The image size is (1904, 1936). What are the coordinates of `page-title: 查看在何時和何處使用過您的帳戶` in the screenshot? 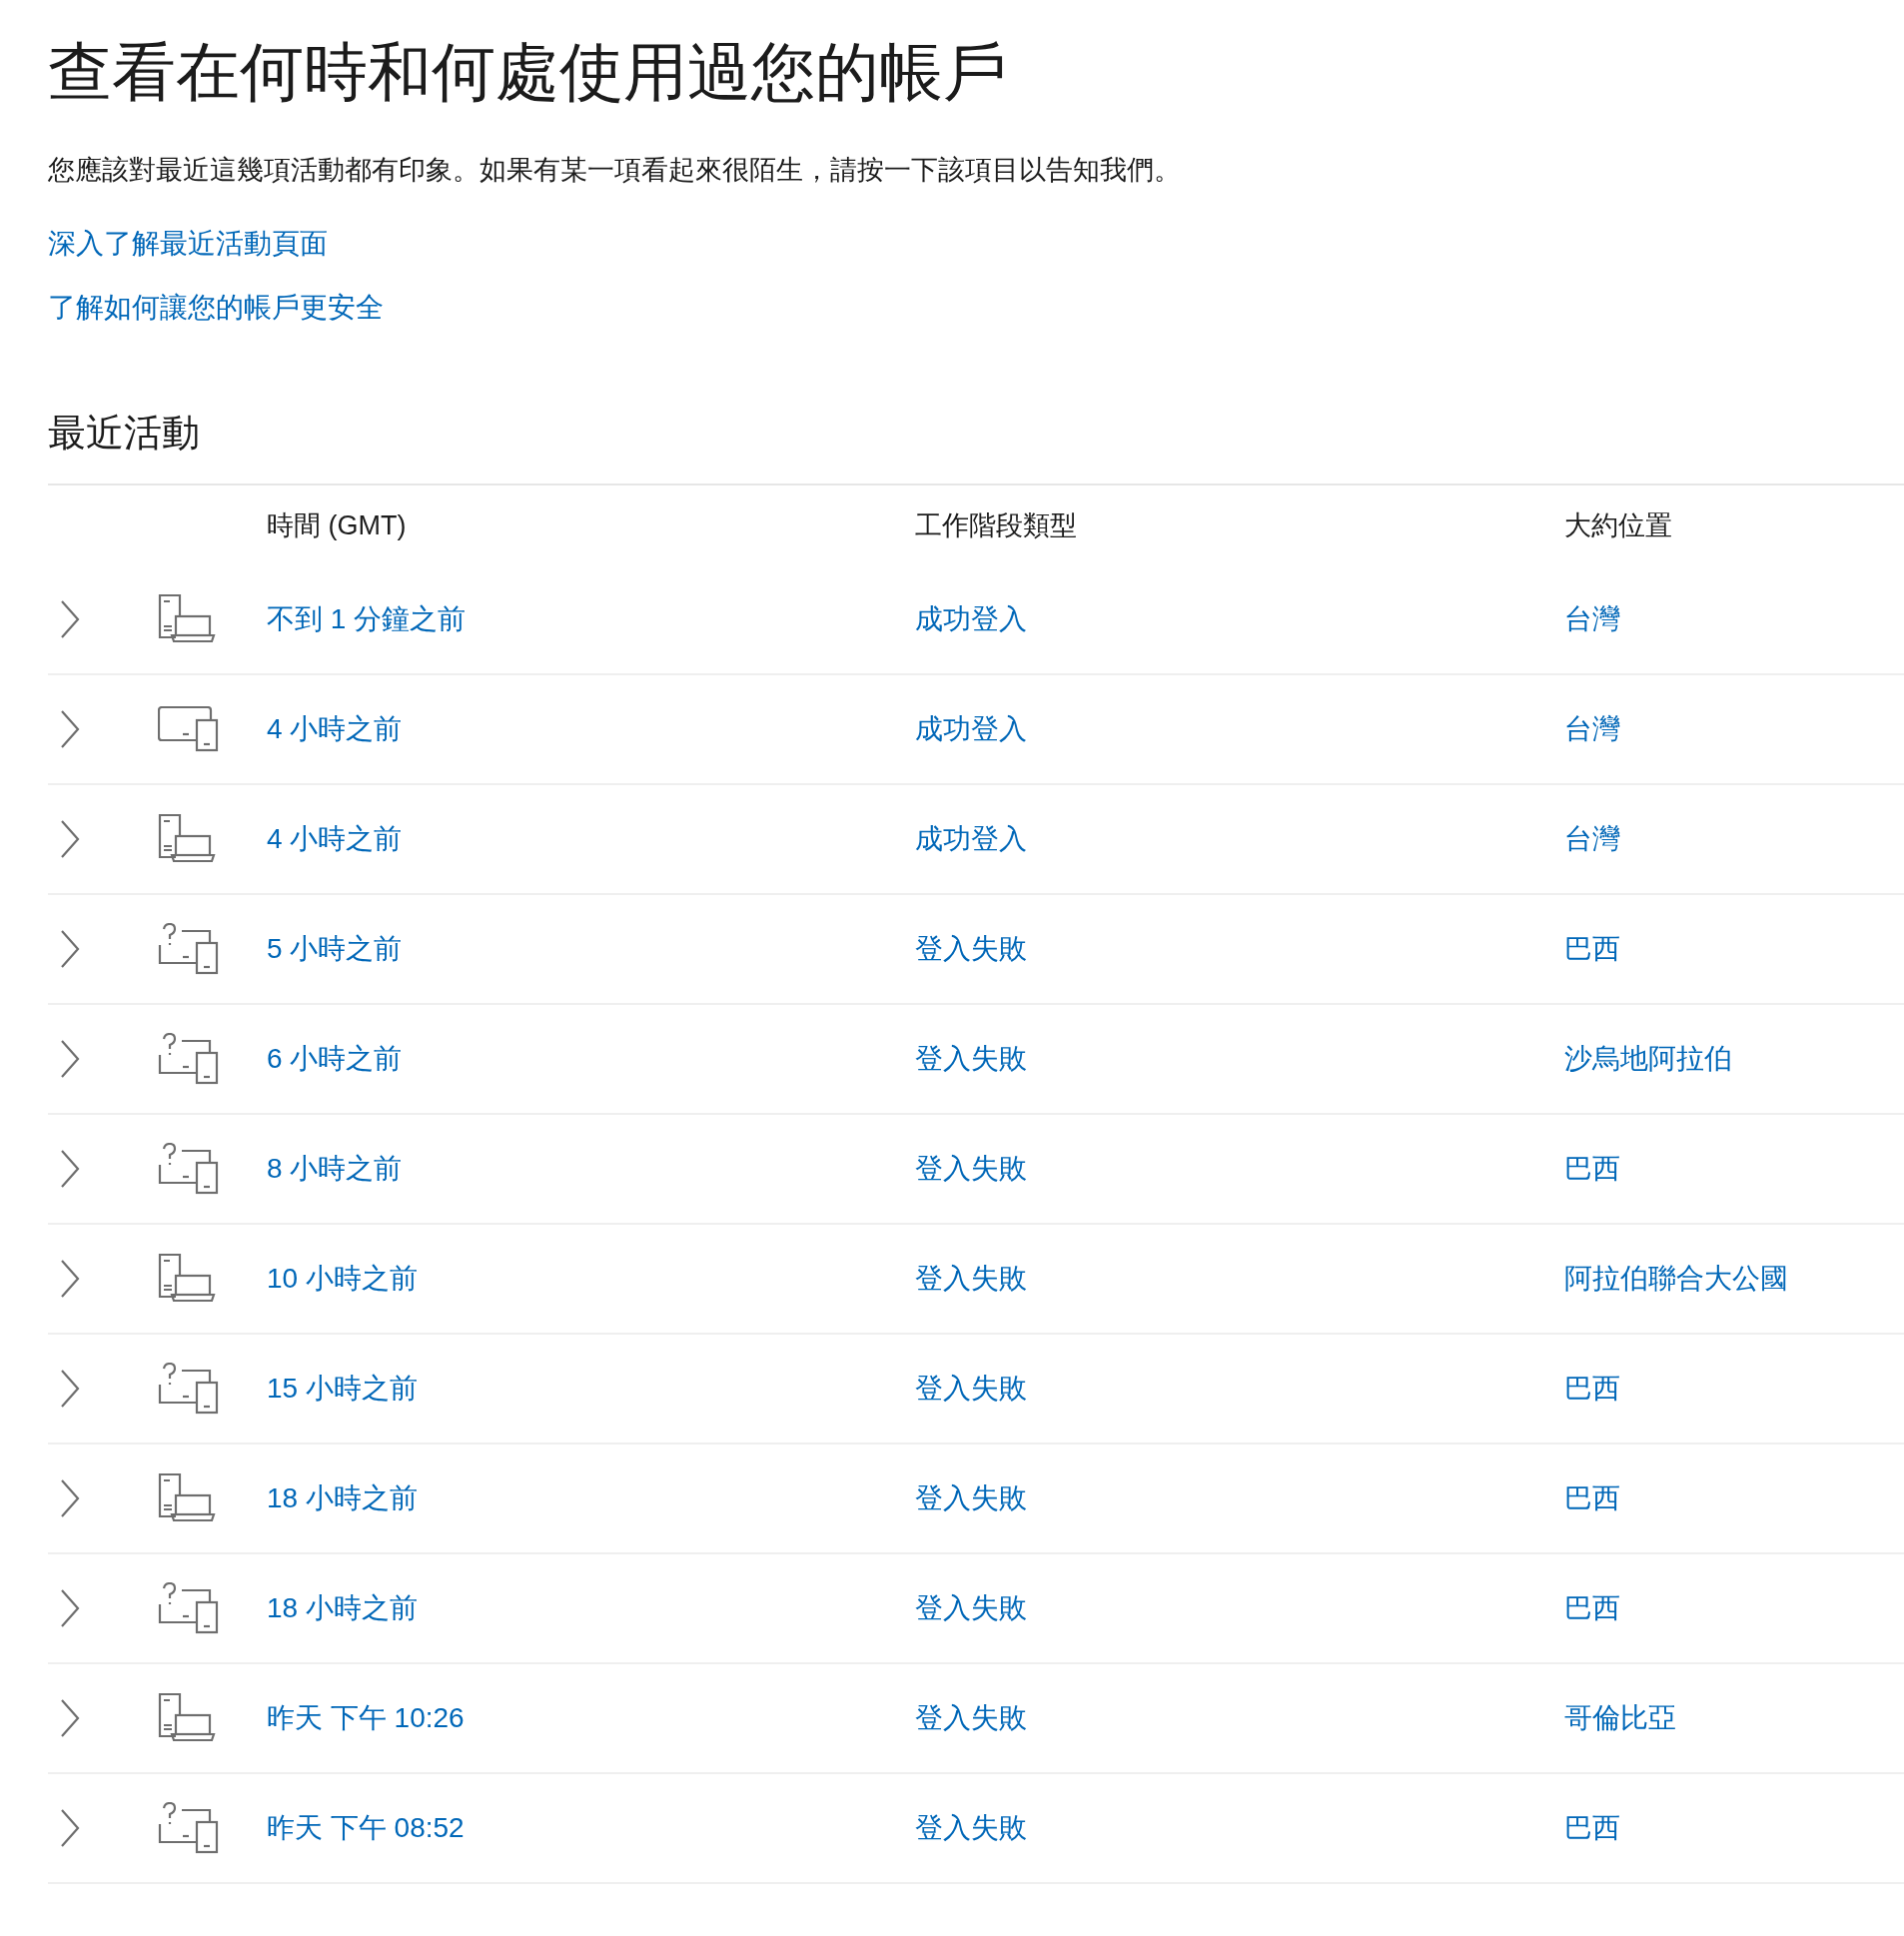 It's located at (528, 72).